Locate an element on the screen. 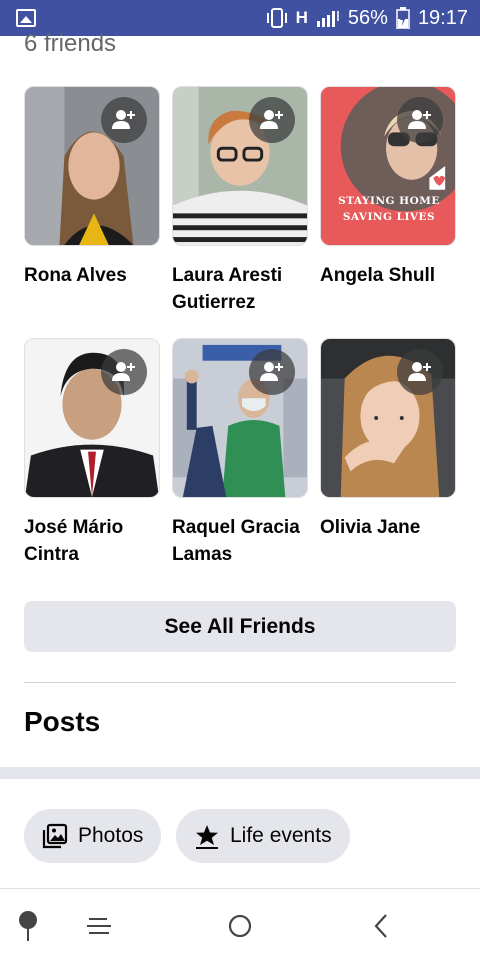 This screenshot has height=960, width=480. posts-heading: Posts is located at coordinates (62, 721).